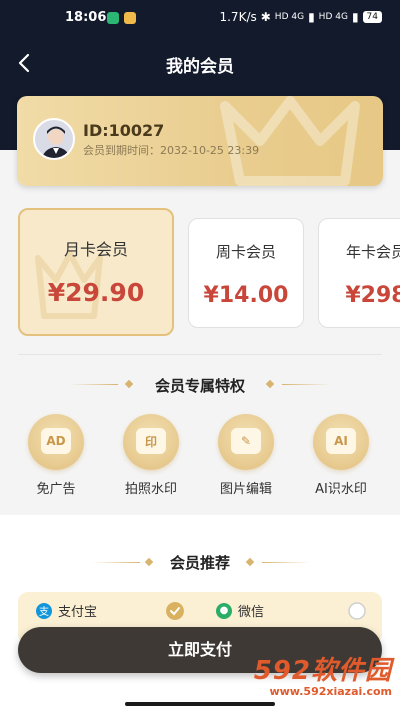  I want to click on alipay-icon: 支, so click(44, 610).